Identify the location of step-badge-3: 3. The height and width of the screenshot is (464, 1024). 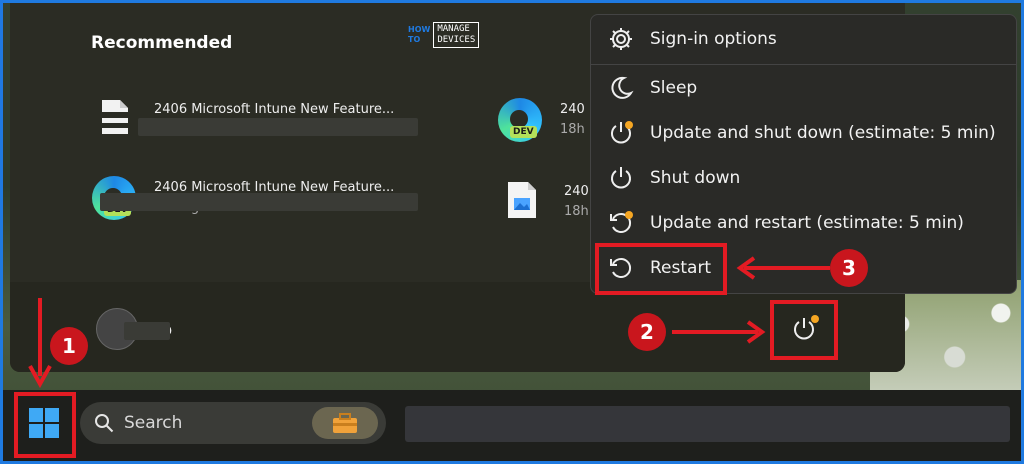
(849, 268).